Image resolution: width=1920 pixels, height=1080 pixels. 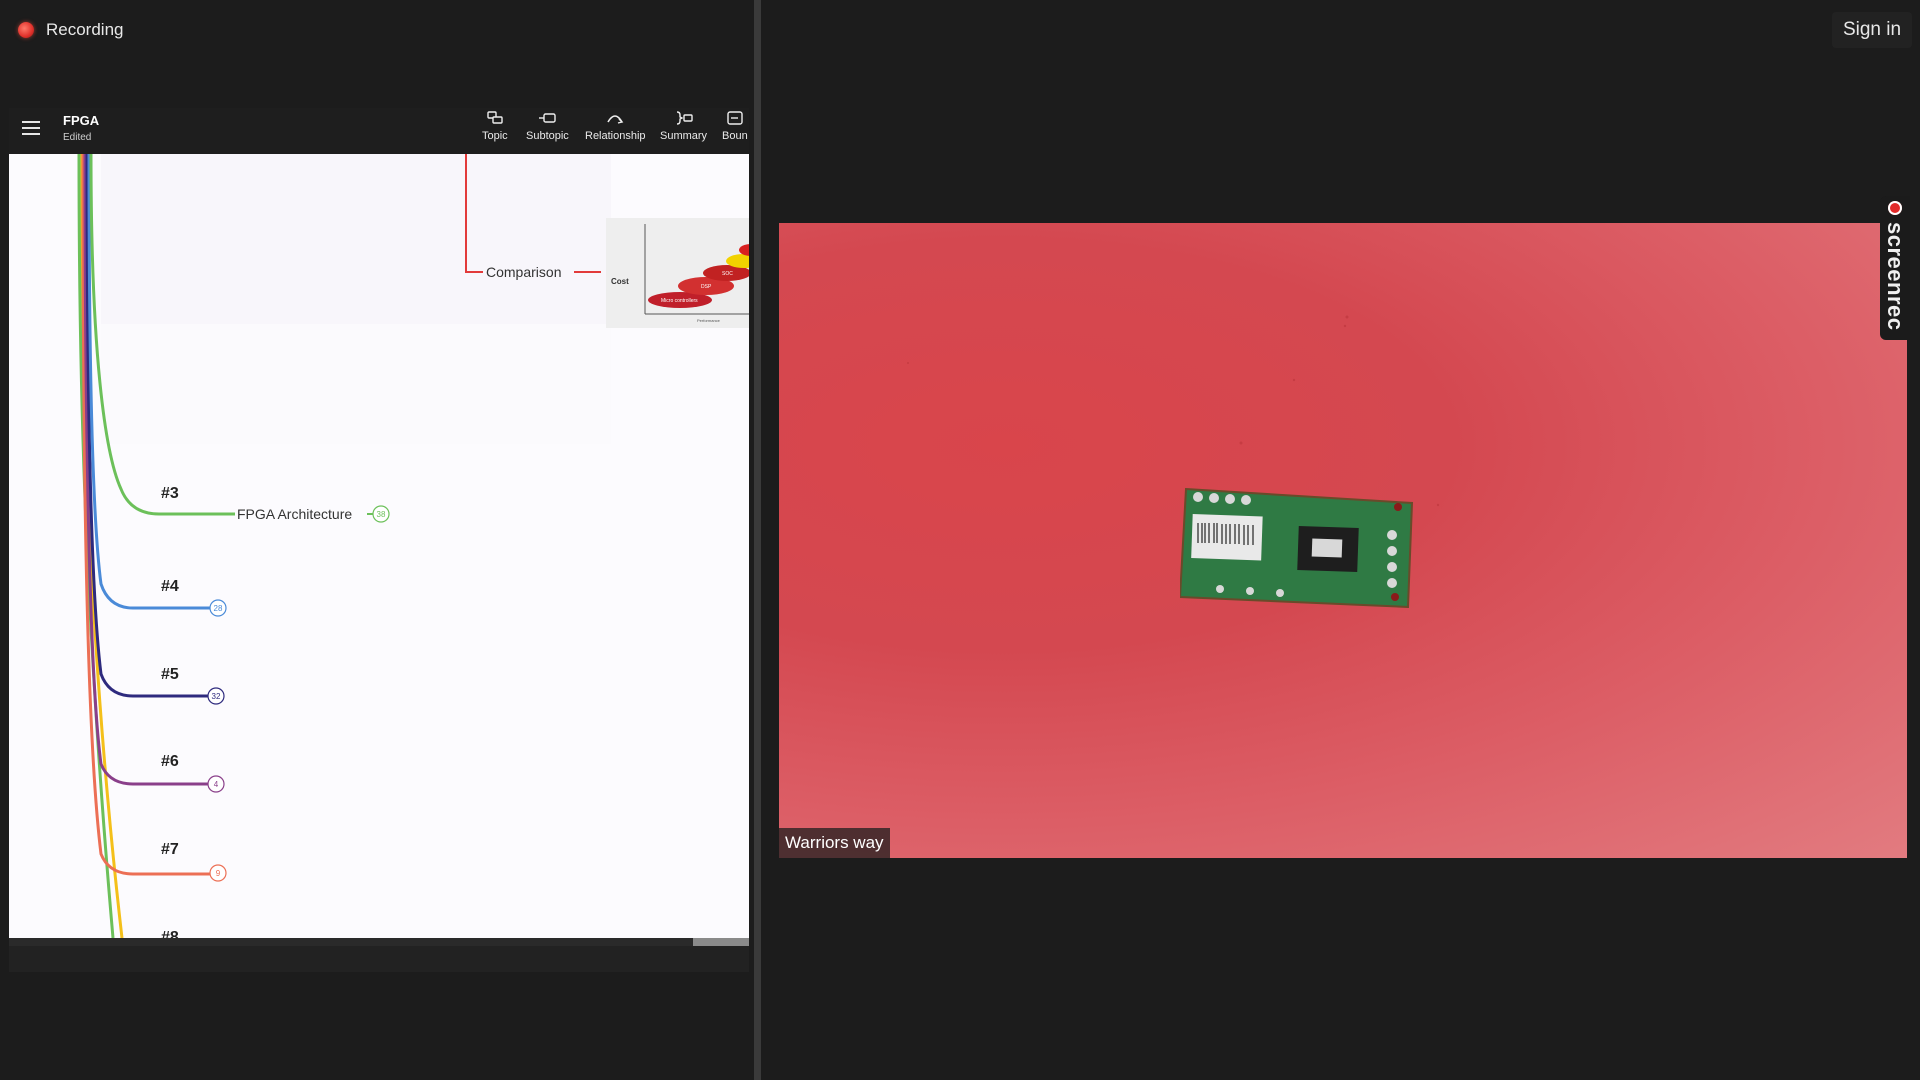 I want to click on boundary-button: Boun, so click(x=735, y=130).